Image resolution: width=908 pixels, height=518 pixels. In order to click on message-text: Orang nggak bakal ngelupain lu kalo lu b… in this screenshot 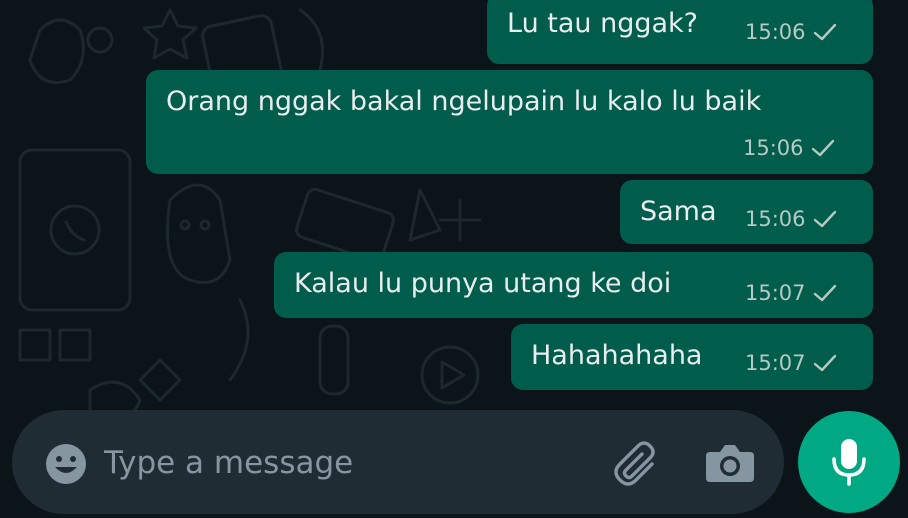, I will do `click(464, 101)`.